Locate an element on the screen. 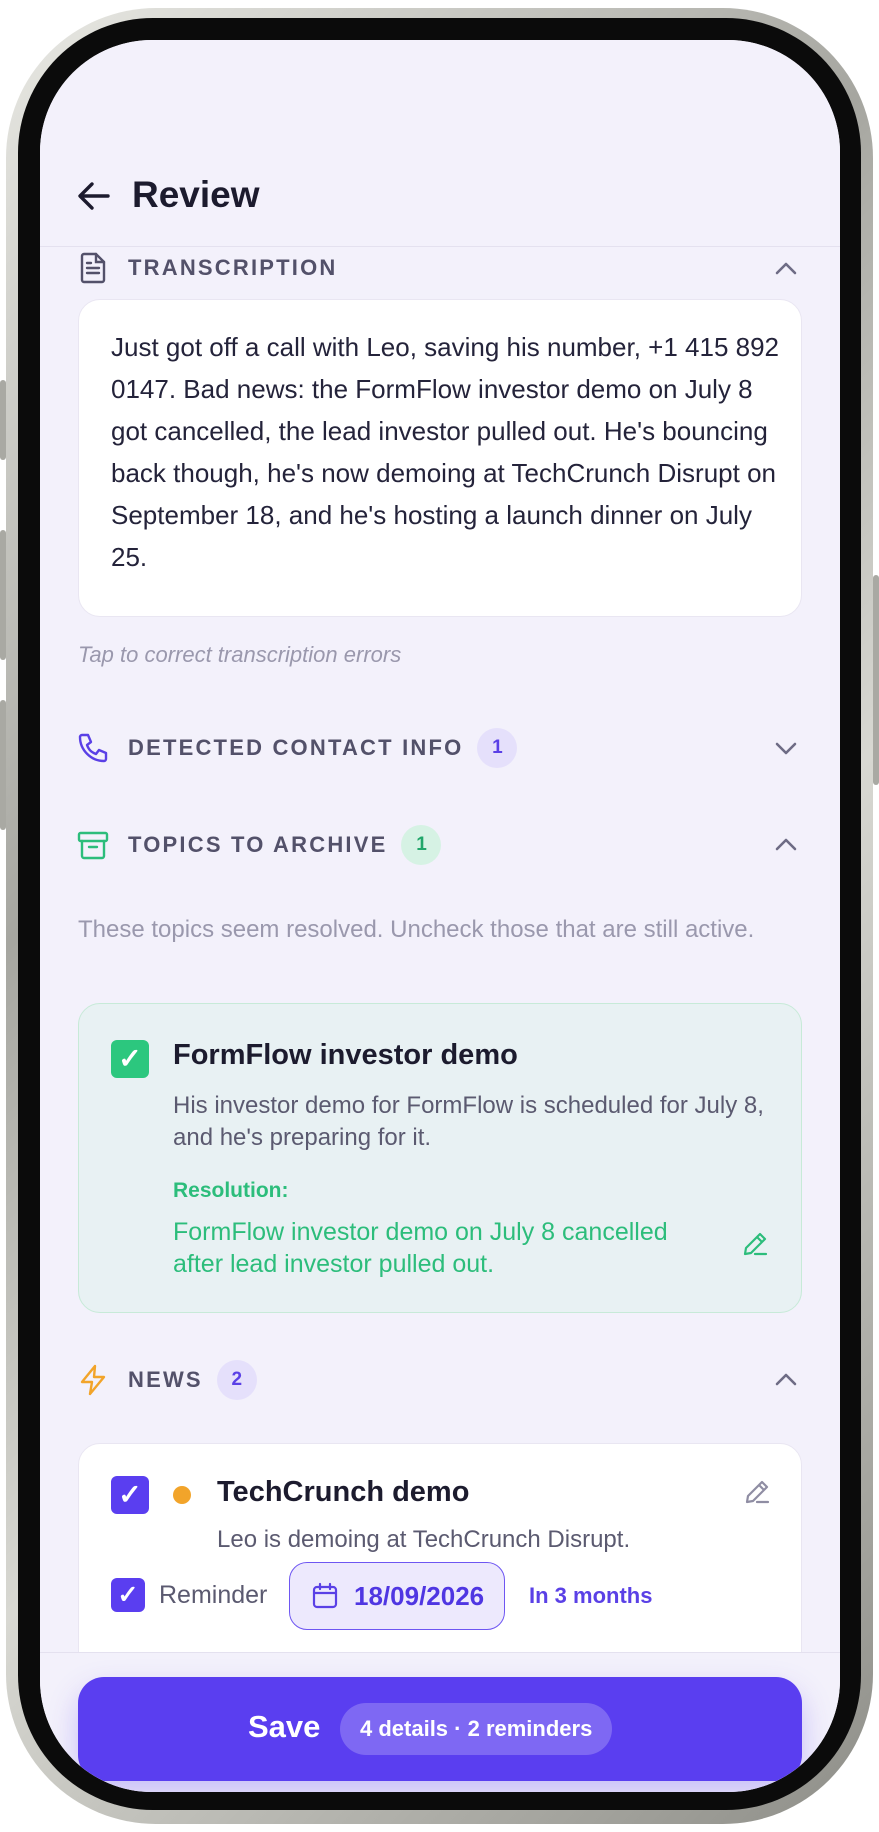 The height and width of the screenshot is (1832, 879). archive-header: TOPICS TO ARCHIVE 1 is located at coordinates (259, 845).